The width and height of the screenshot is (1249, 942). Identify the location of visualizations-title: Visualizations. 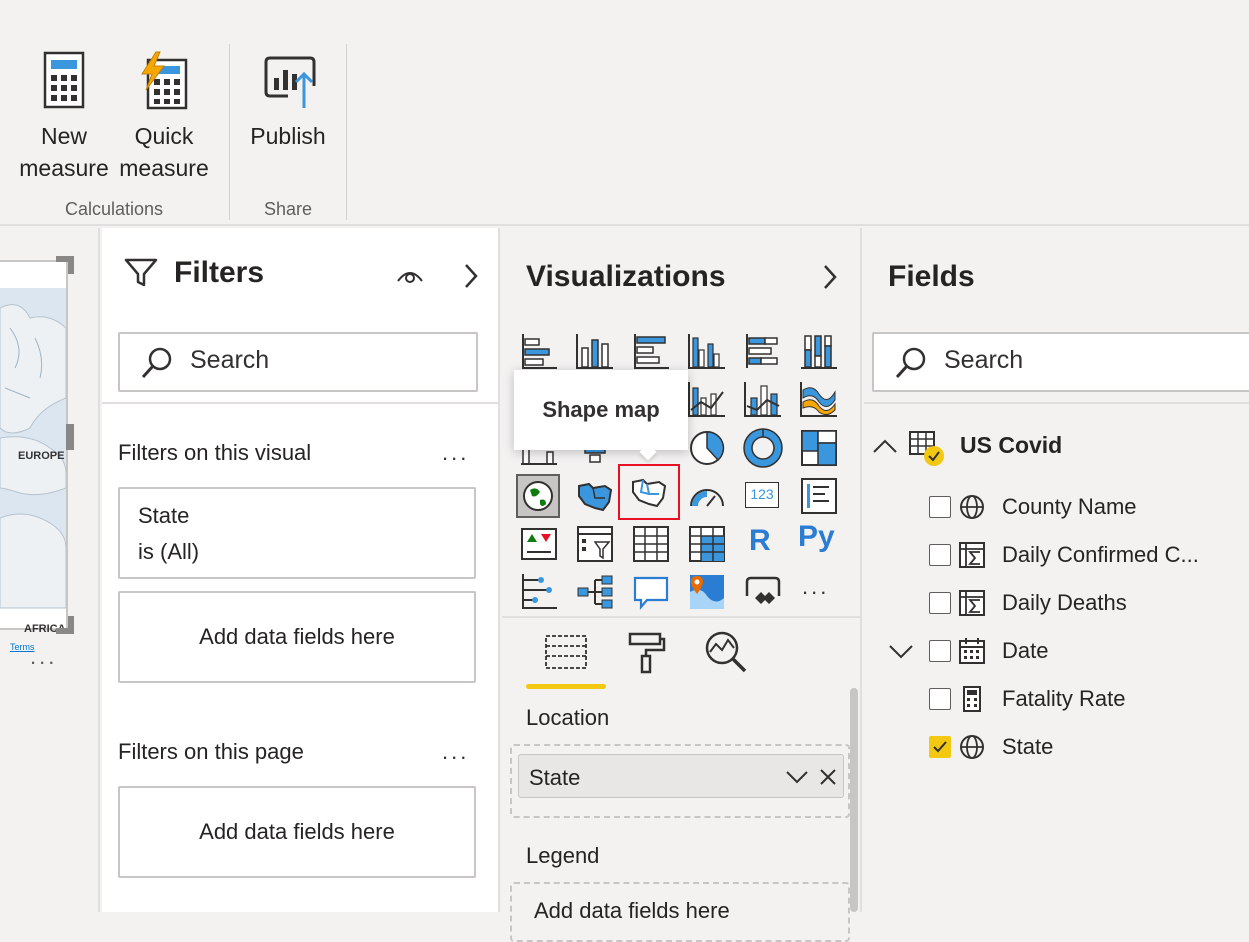
(626, 276).